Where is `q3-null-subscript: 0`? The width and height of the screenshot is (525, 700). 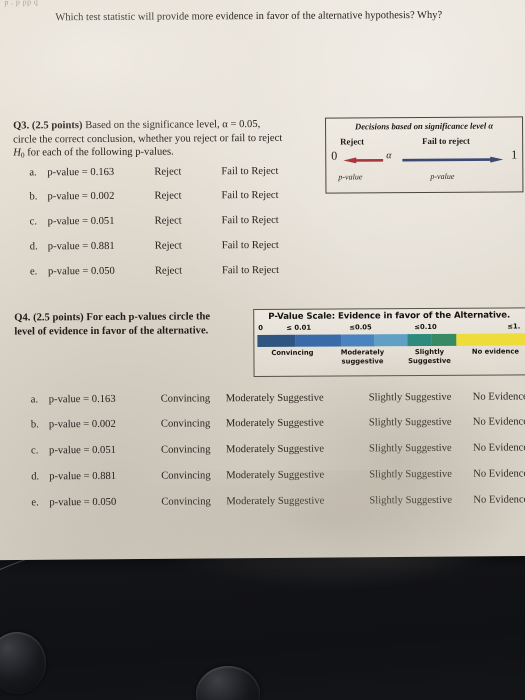
q3-null-subscript: 0 is located at coordinates (22, 155).